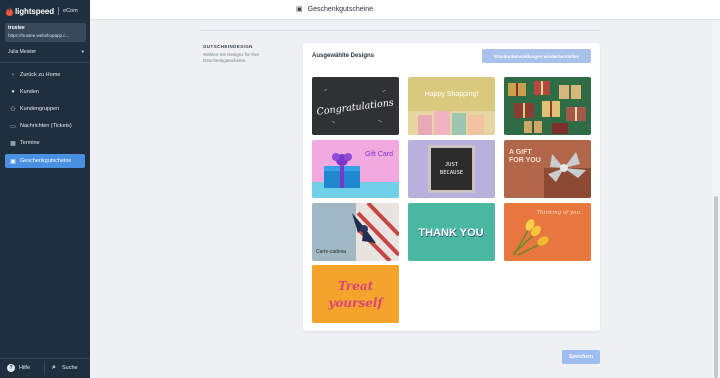 Image resolution: width=720 pixels, height=378 pixels. What do you see at coordinates (13, 75) in the screenshot?
I see `chevron-left-icon: ‹` at bounding box center [13, 75].